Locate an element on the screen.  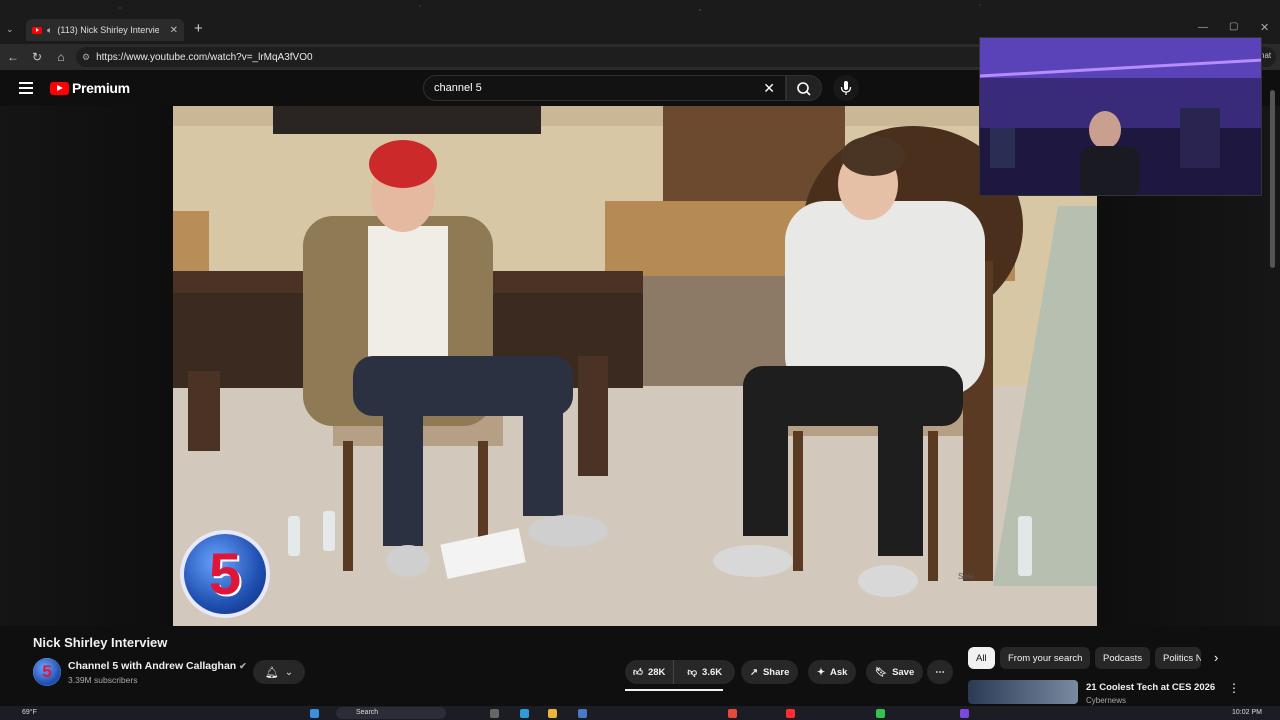
page-scrollbar is located at coordinates (1272, 179).